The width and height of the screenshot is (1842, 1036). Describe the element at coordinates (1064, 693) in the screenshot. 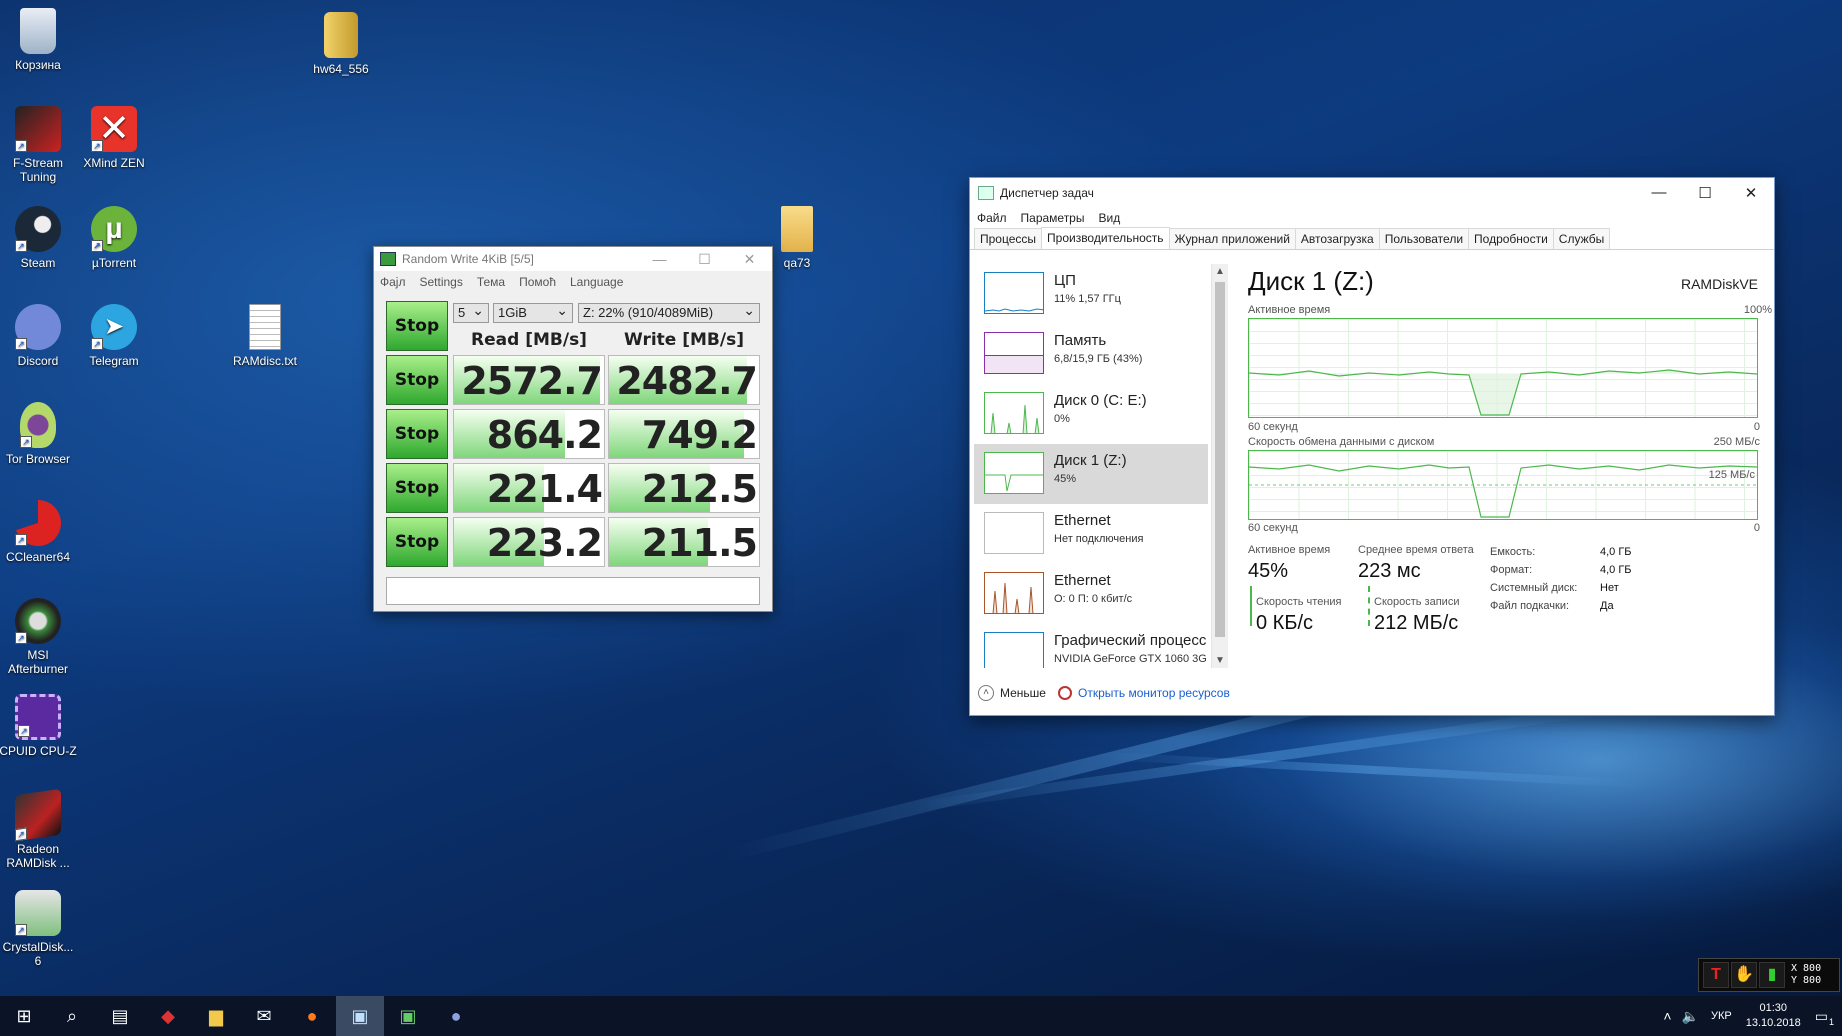

I see `resource-monitor-icon` at that location.